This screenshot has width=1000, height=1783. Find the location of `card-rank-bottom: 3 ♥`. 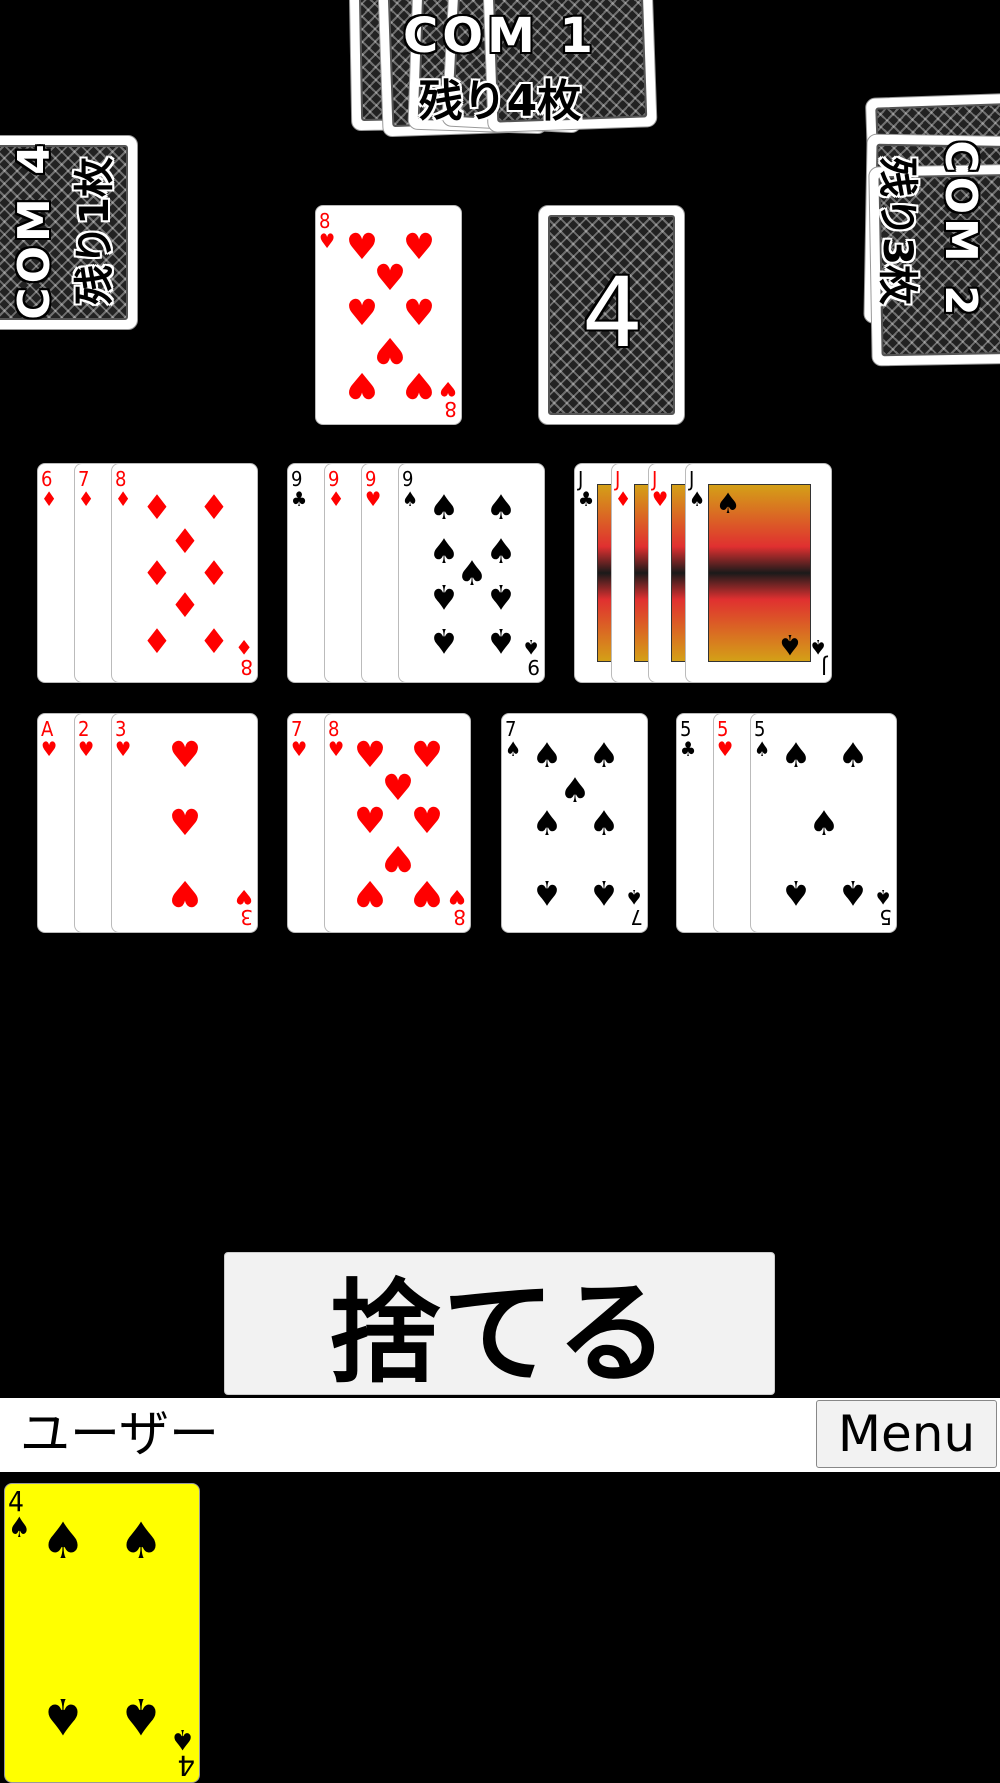

card-rank-bottom: 3 ♥ is located at coordinates (244, 907).